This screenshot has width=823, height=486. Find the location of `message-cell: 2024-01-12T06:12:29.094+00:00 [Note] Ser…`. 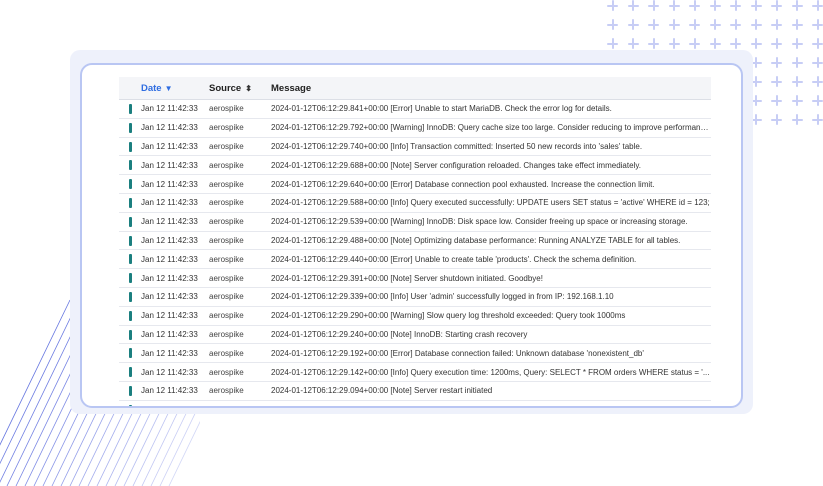

message-cell: 2024-01-12T06:12:29.094+00:00 [Note] Ser… is located at coordinates (486, 391).